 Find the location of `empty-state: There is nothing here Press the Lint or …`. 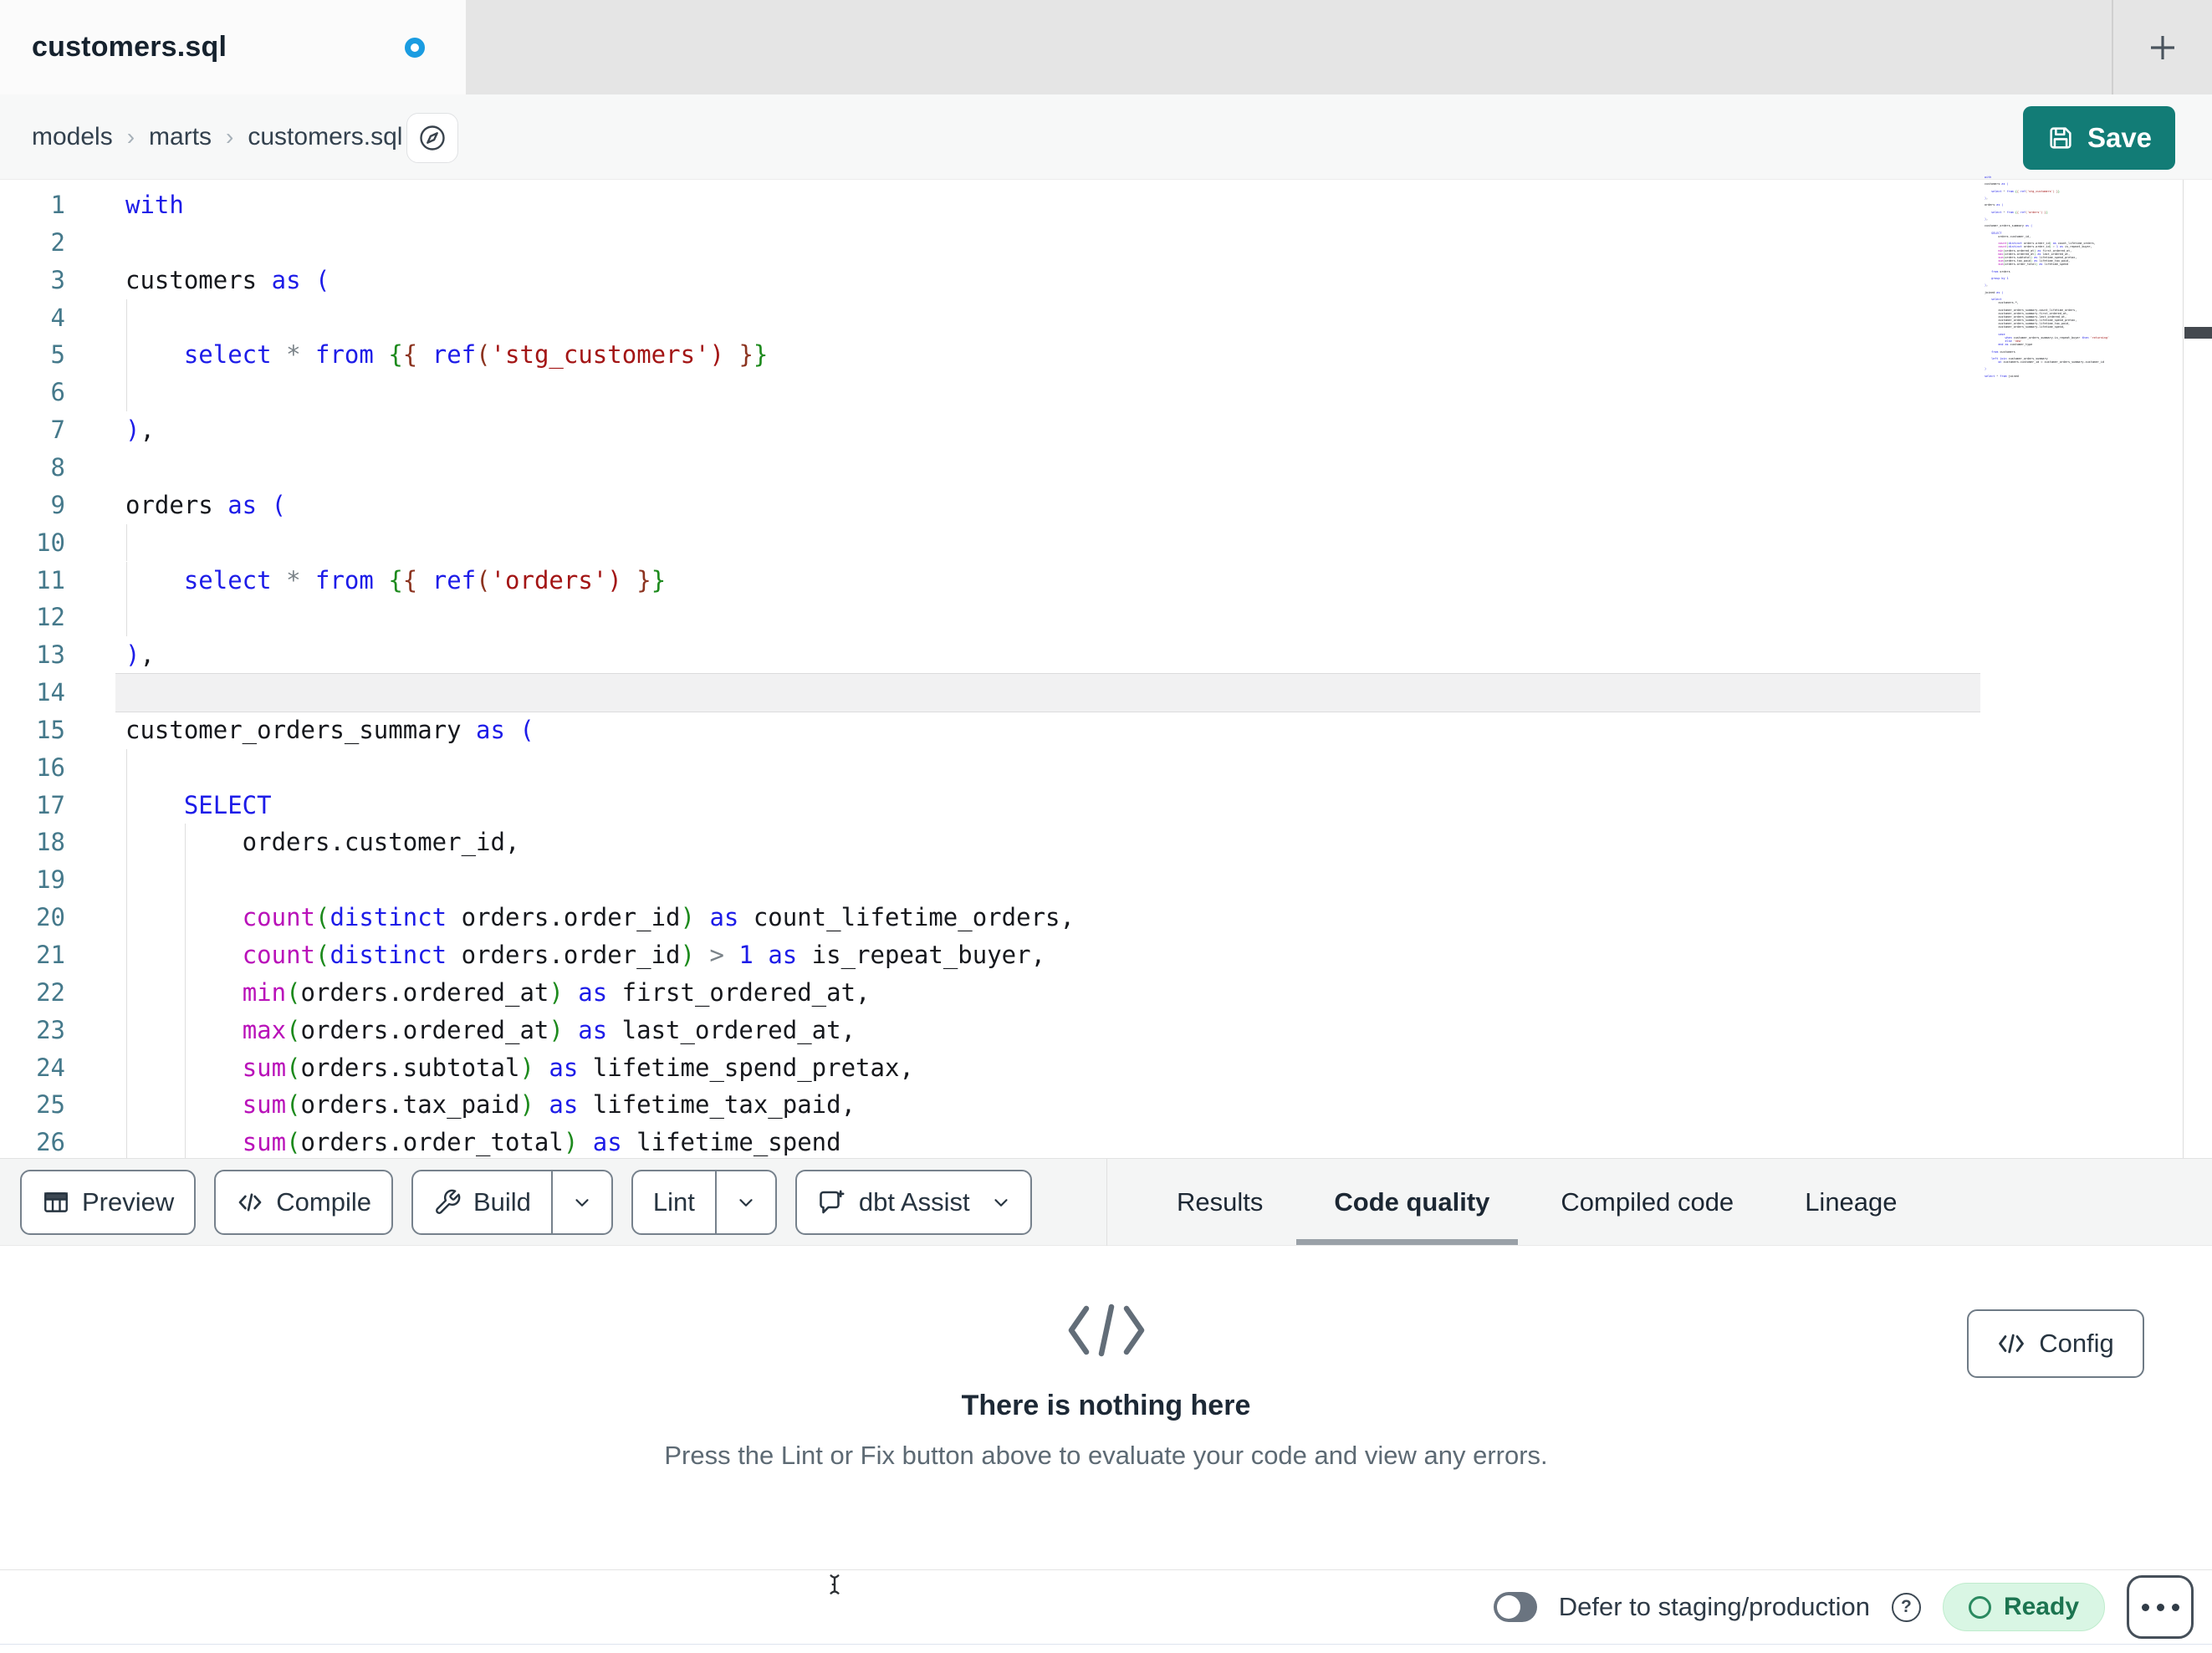

empty-state: There is nothing here Press the Lint or … is located at coordinates (1106, 1358).